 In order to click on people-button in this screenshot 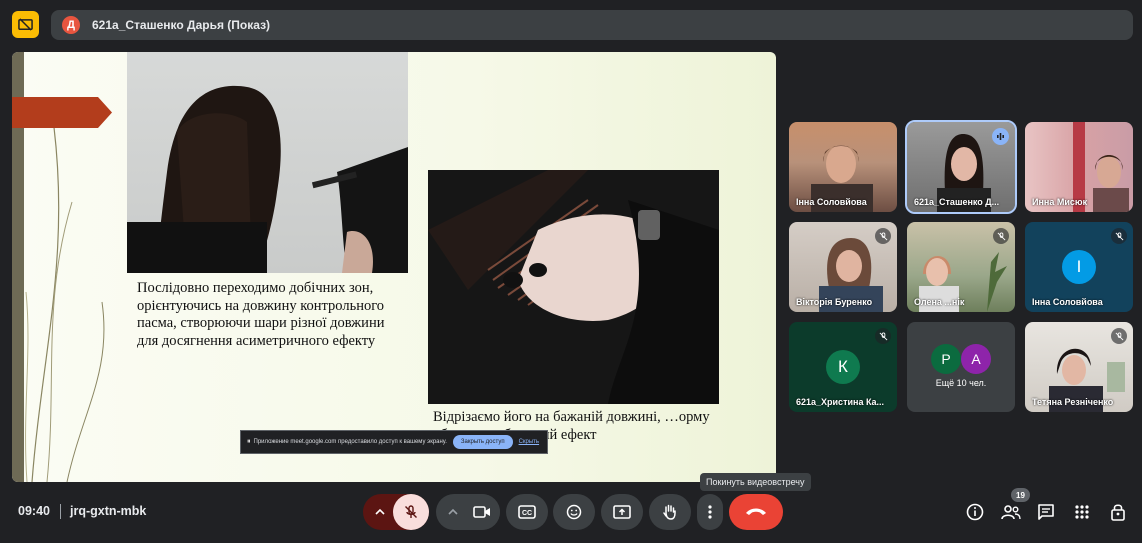, I will do `click(1011, 512)`.